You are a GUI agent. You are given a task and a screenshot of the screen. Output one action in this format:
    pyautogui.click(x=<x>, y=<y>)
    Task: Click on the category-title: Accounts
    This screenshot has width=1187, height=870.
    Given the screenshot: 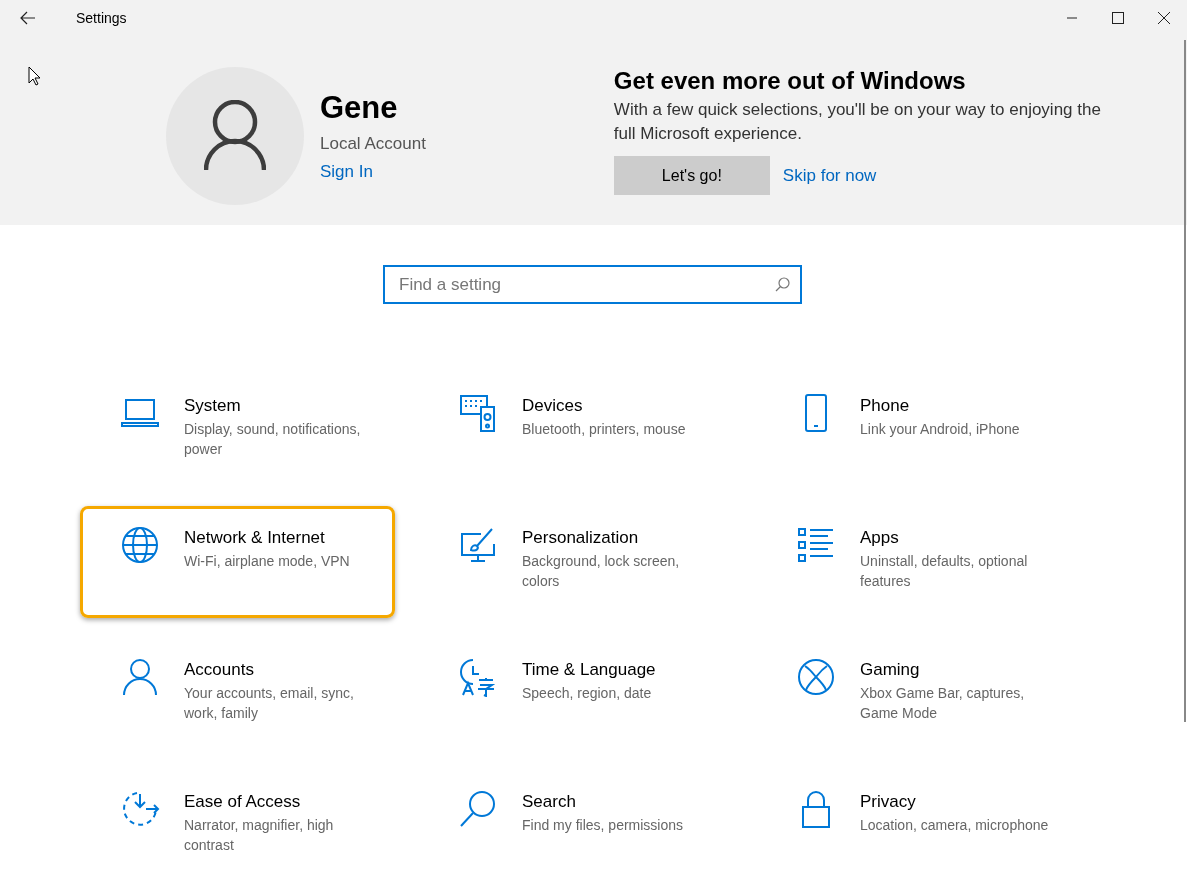 What is the action you would take?
    pyautogui.click(x=219, y=670)
    